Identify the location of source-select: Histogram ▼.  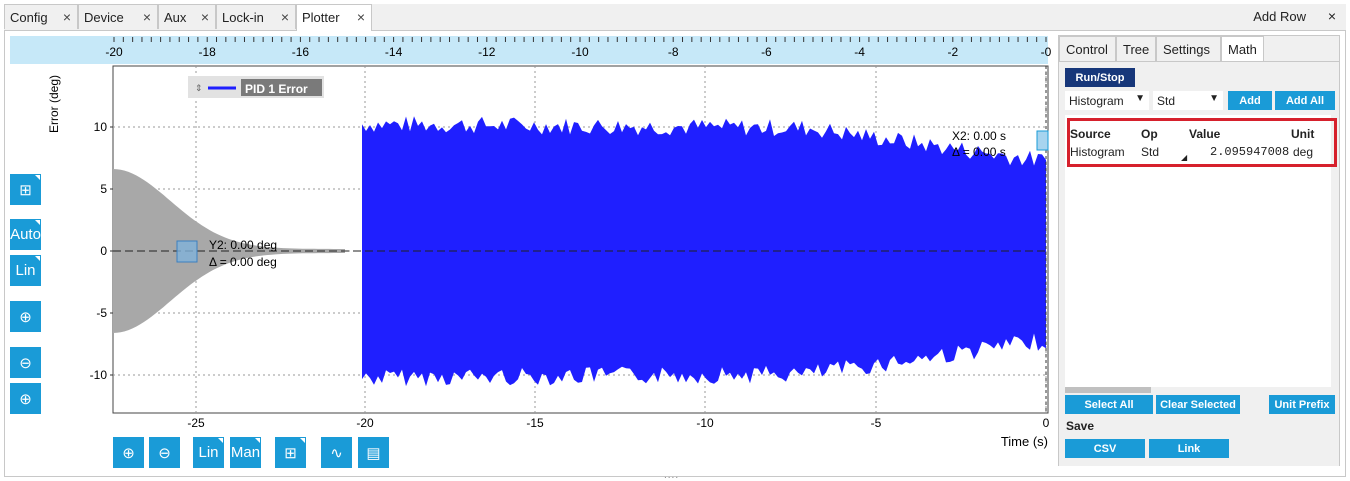
(1107, 100).